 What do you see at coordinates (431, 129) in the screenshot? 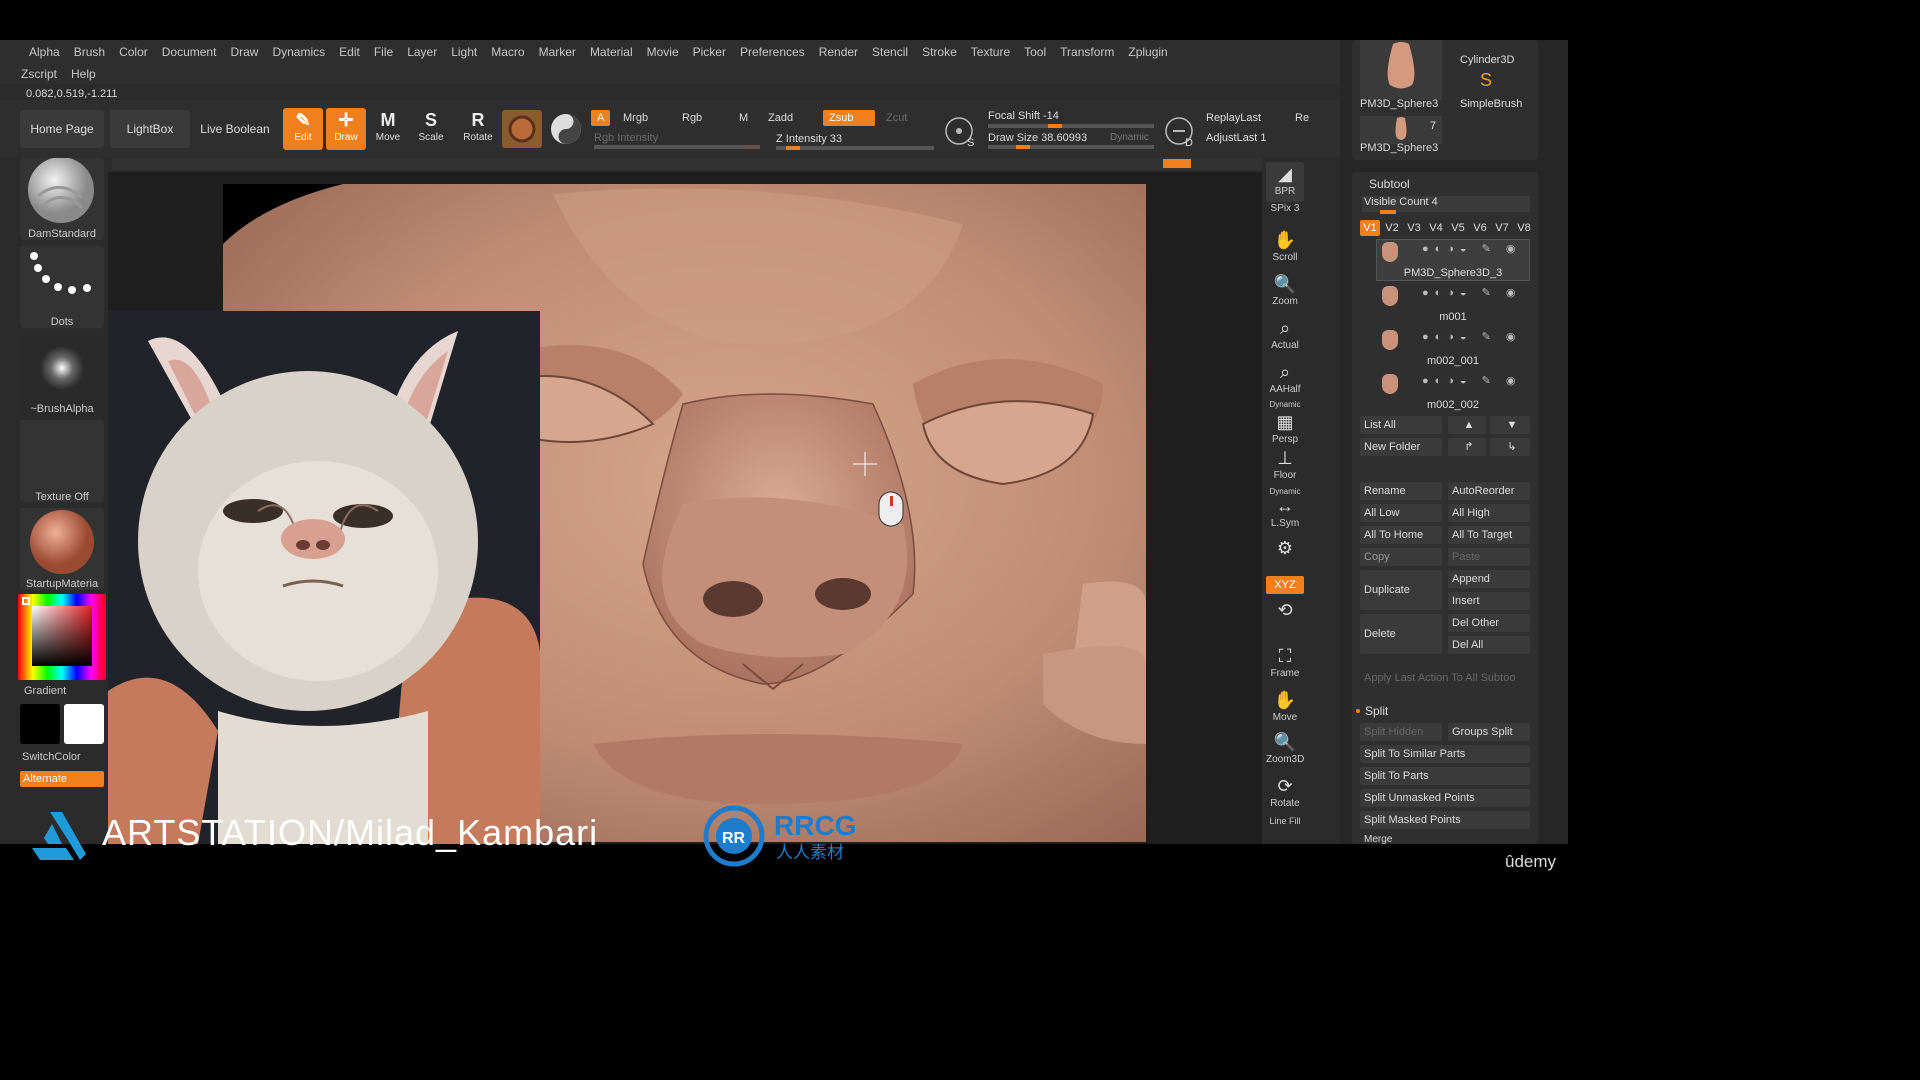
I see `scale-mode-button: S Scale` at bounding box center [431, 129].